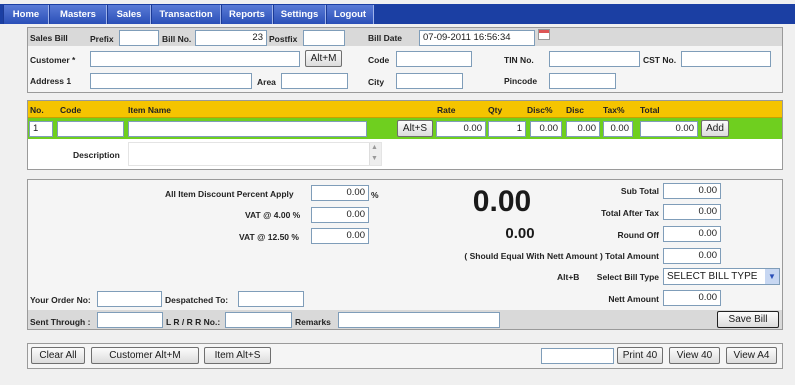 This screenshot has width=795, height=385. I want to click on menu-reports: Reports, so click(247, 14).